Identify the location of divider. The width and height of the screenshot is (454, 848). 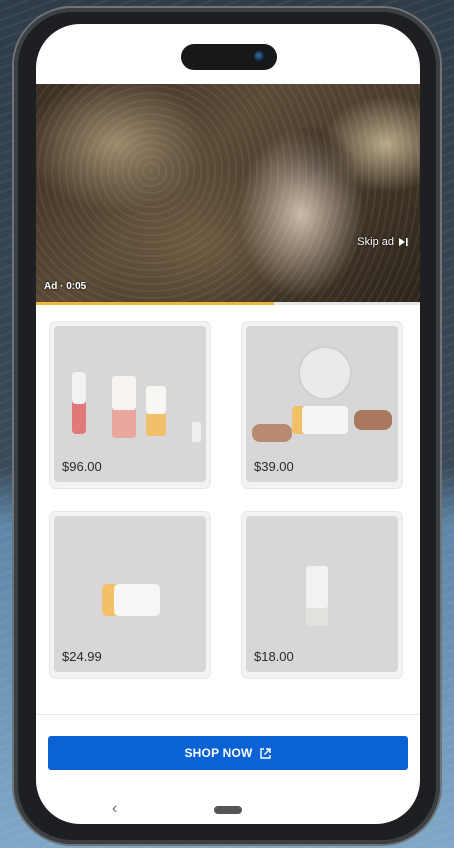
(228, 714).